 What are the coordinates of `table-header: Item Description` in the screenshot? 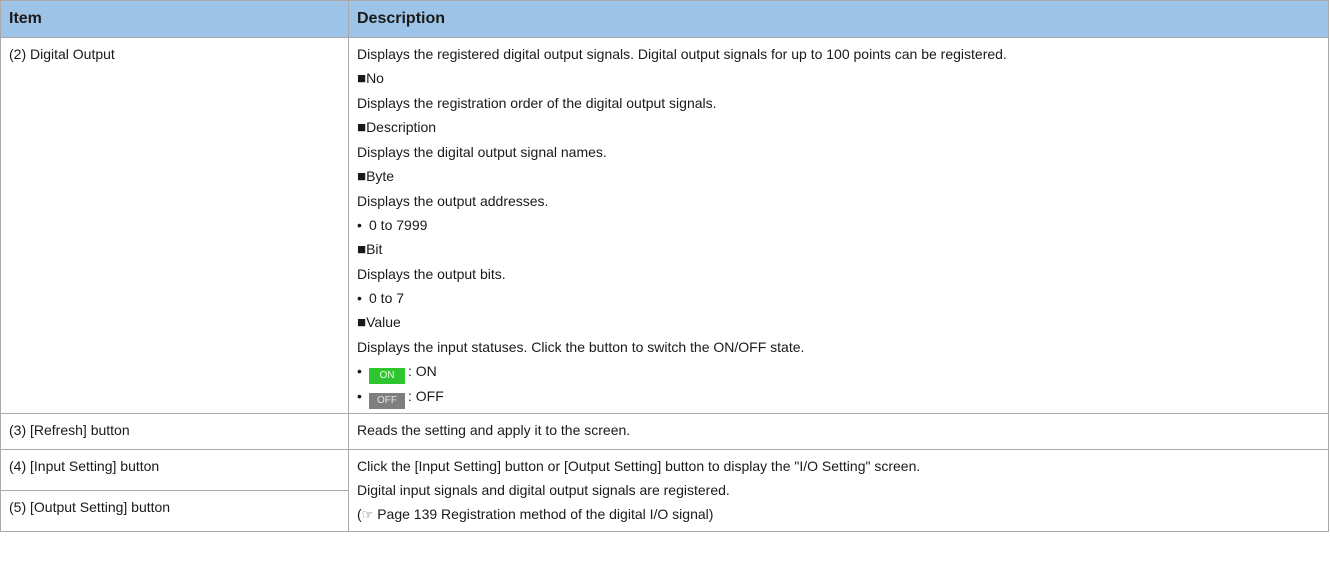 It's located at (664, 19).